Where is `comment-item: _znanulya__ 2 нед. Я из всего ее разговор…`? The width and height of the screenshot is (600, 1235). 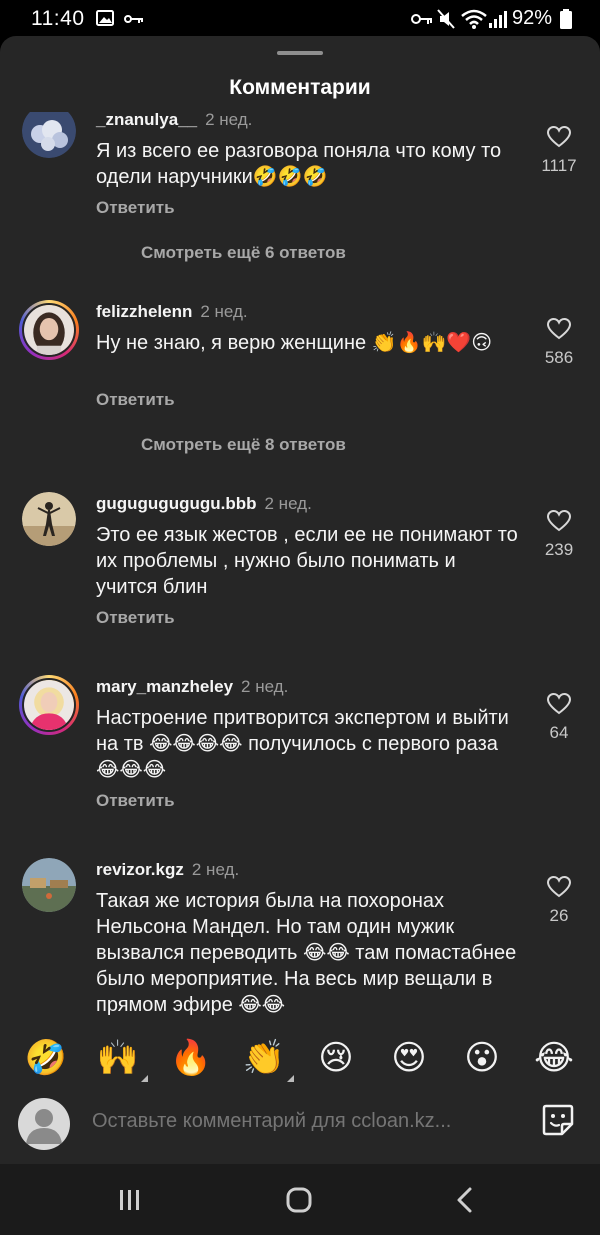 comment-item: _znanulya__ 2 нед. Я из всего ее разговор… is located at coordinates (300, 203).